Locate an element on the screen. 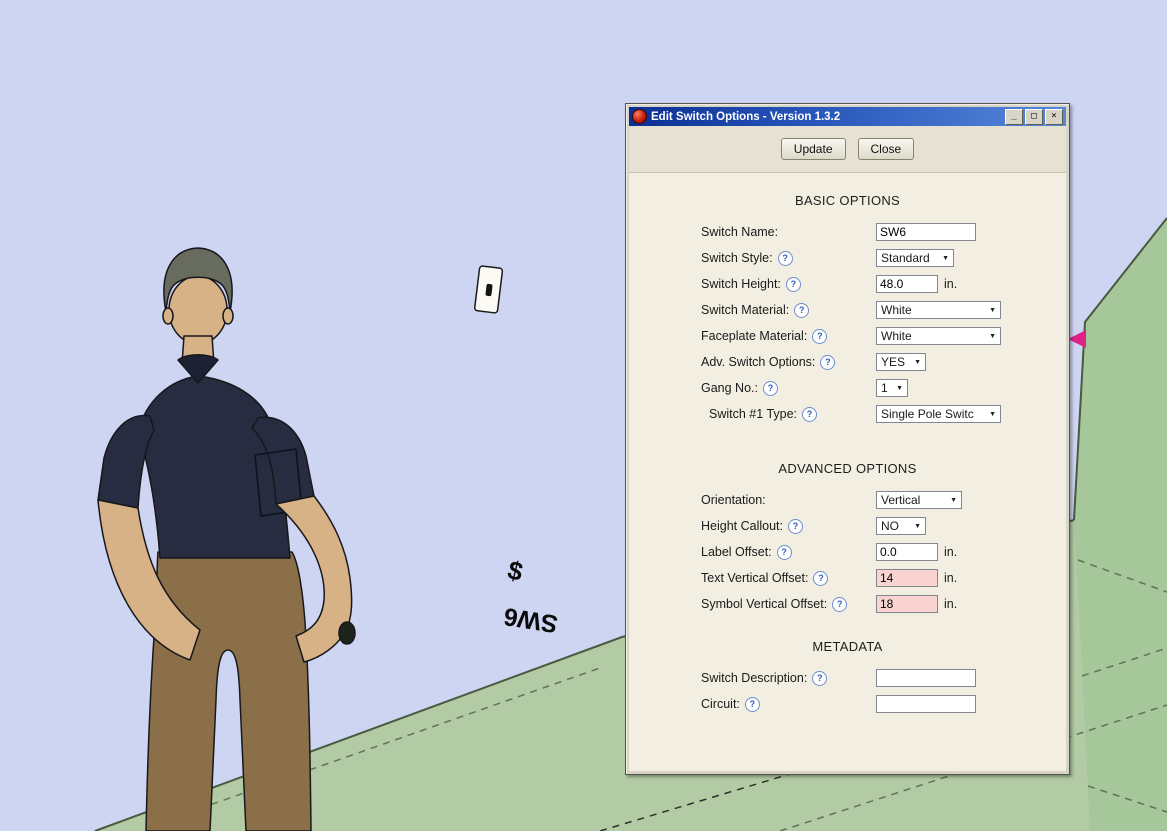 The height and width of the screenshot is (831, 1167). form-row-faceplate-material: Faceplate Material: ? White ▼ is located at coordinates (847, 336).